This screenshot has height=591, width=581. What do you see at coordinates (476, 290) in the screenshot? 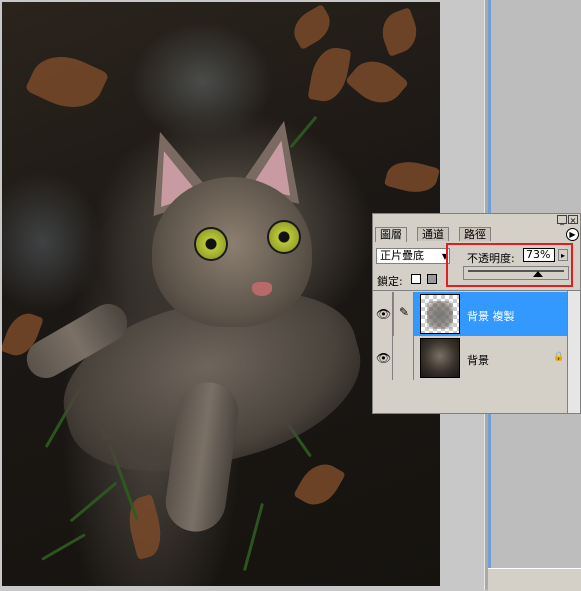
I see `panel-divider` at bounding box center [476, 290].